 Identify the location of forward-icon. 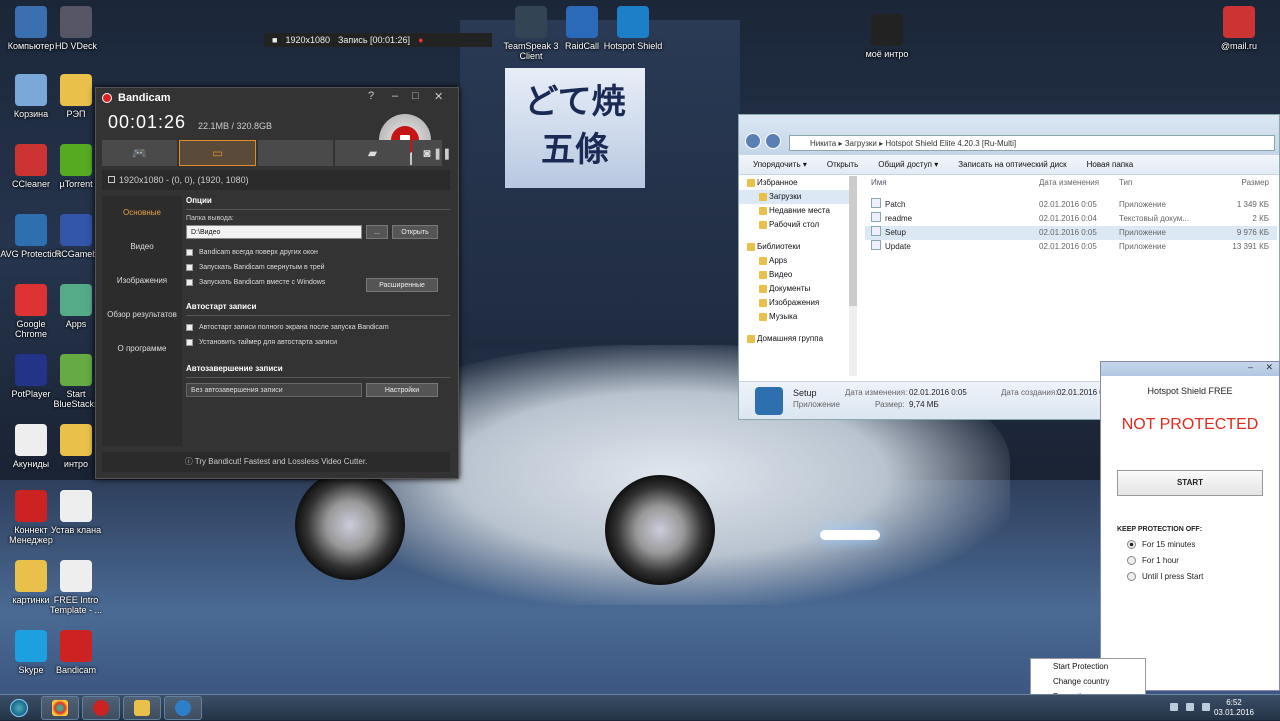
(773, 141).